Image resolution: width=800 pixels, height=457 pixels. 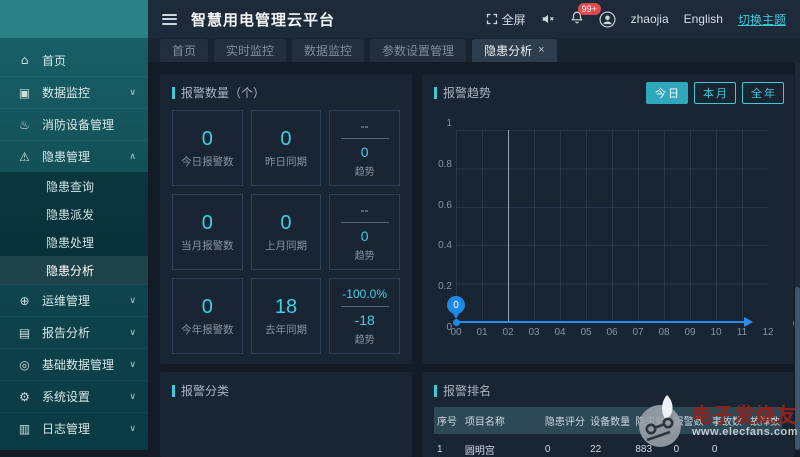 What do you see at coordinates (762, 19) in the screenshot?
I see `theme-toggle-link: 切换主题` at bounding box center [762, 19].